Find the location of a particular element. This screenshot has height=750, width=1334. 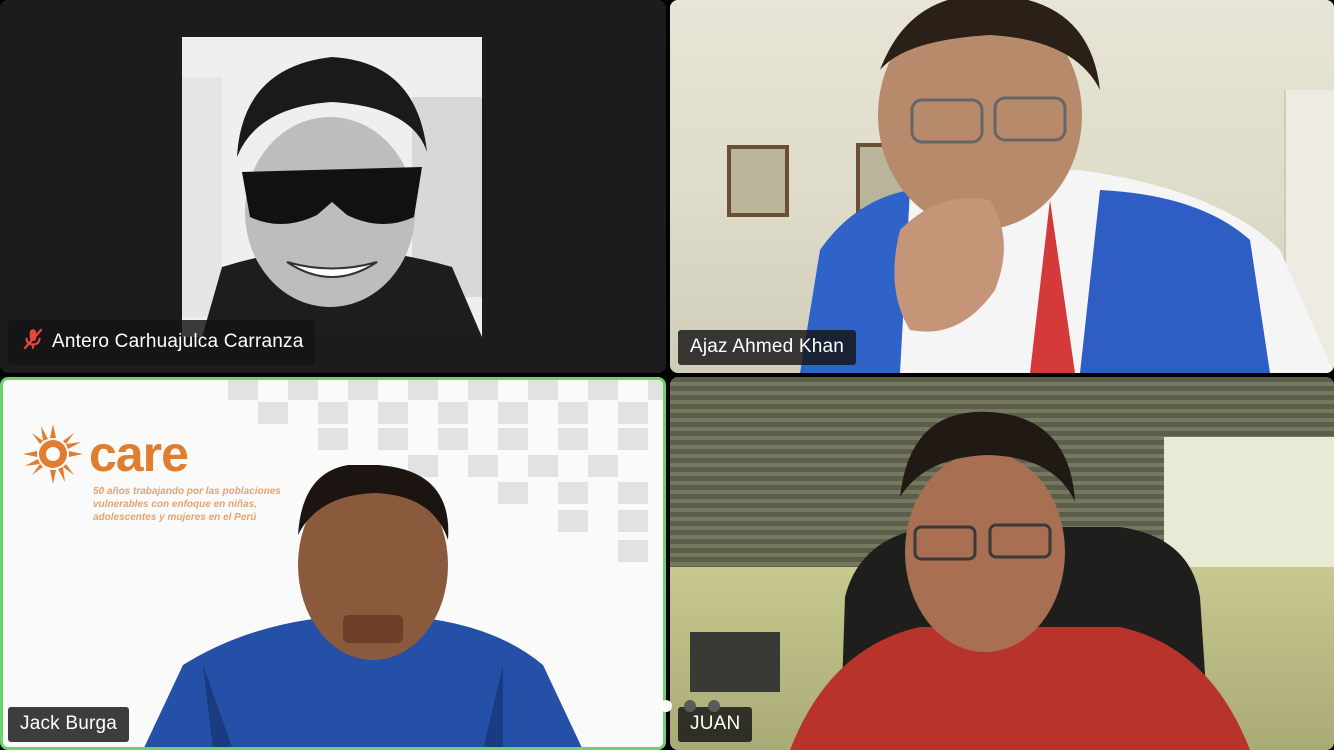

participant-name: Ajaz Ahmed Khan is located at coordinates (767, 346).